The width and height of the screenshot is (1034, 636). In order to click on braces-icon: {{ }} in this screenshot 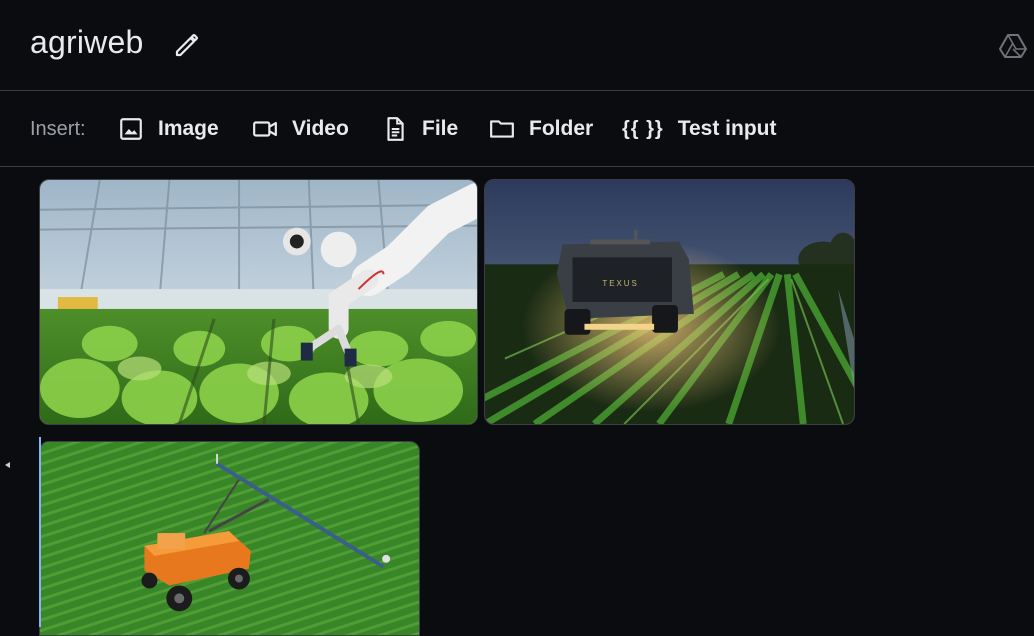, I will do `click(643, 128)`.